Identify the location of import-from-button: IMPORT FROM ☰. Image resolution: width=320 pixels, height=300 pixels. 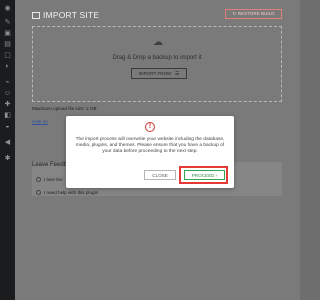
(159, 73).